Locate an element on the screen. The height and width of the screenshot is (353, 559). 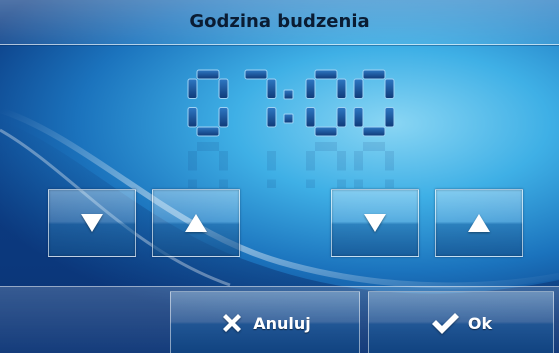
x-icon is located at coordinates (232, 323).